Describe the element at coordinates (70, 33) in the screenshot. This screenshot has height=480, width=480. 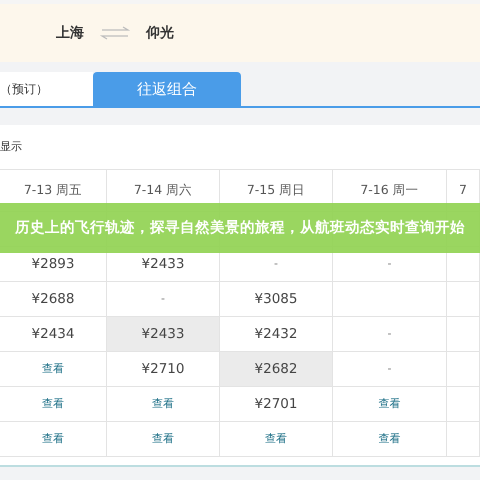
I see `origin-city: 上海` at that location.